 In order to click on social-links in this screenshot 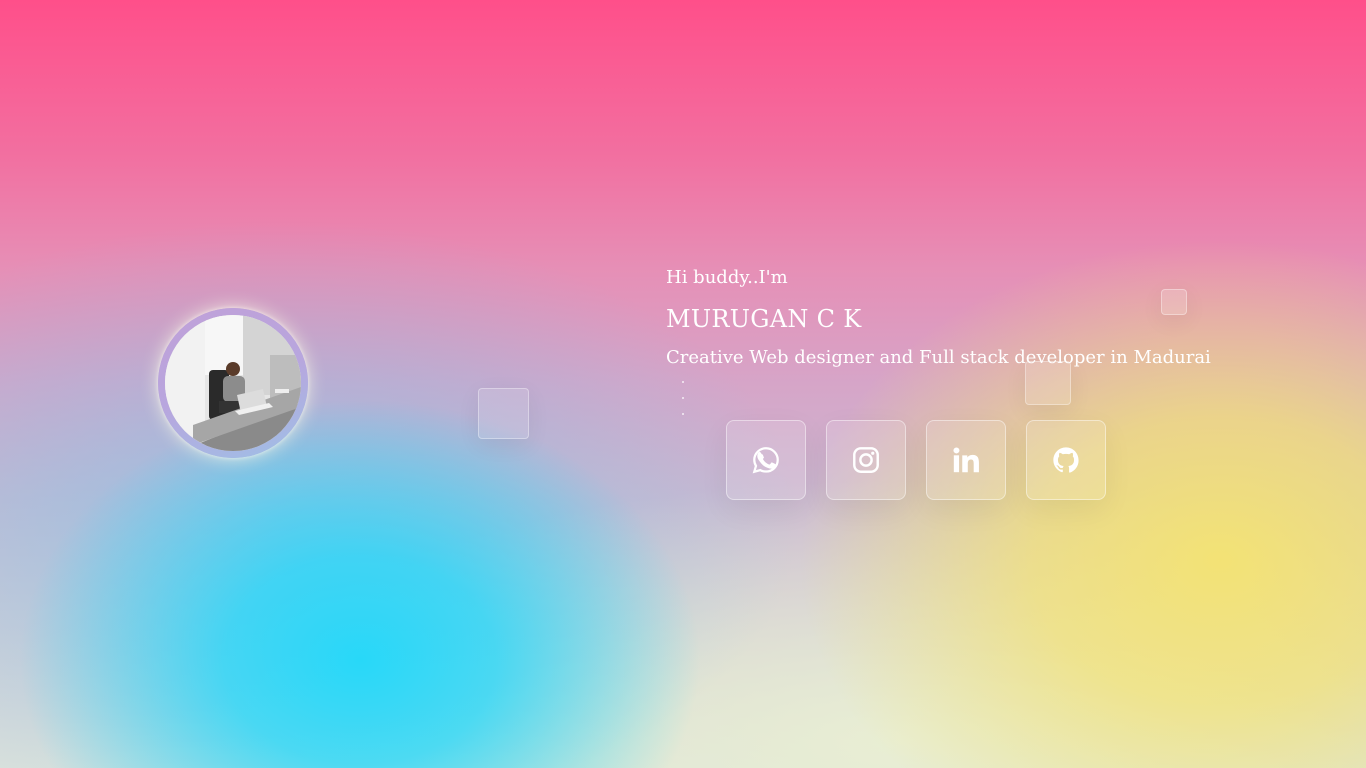, I will do `click(916, 460)`.